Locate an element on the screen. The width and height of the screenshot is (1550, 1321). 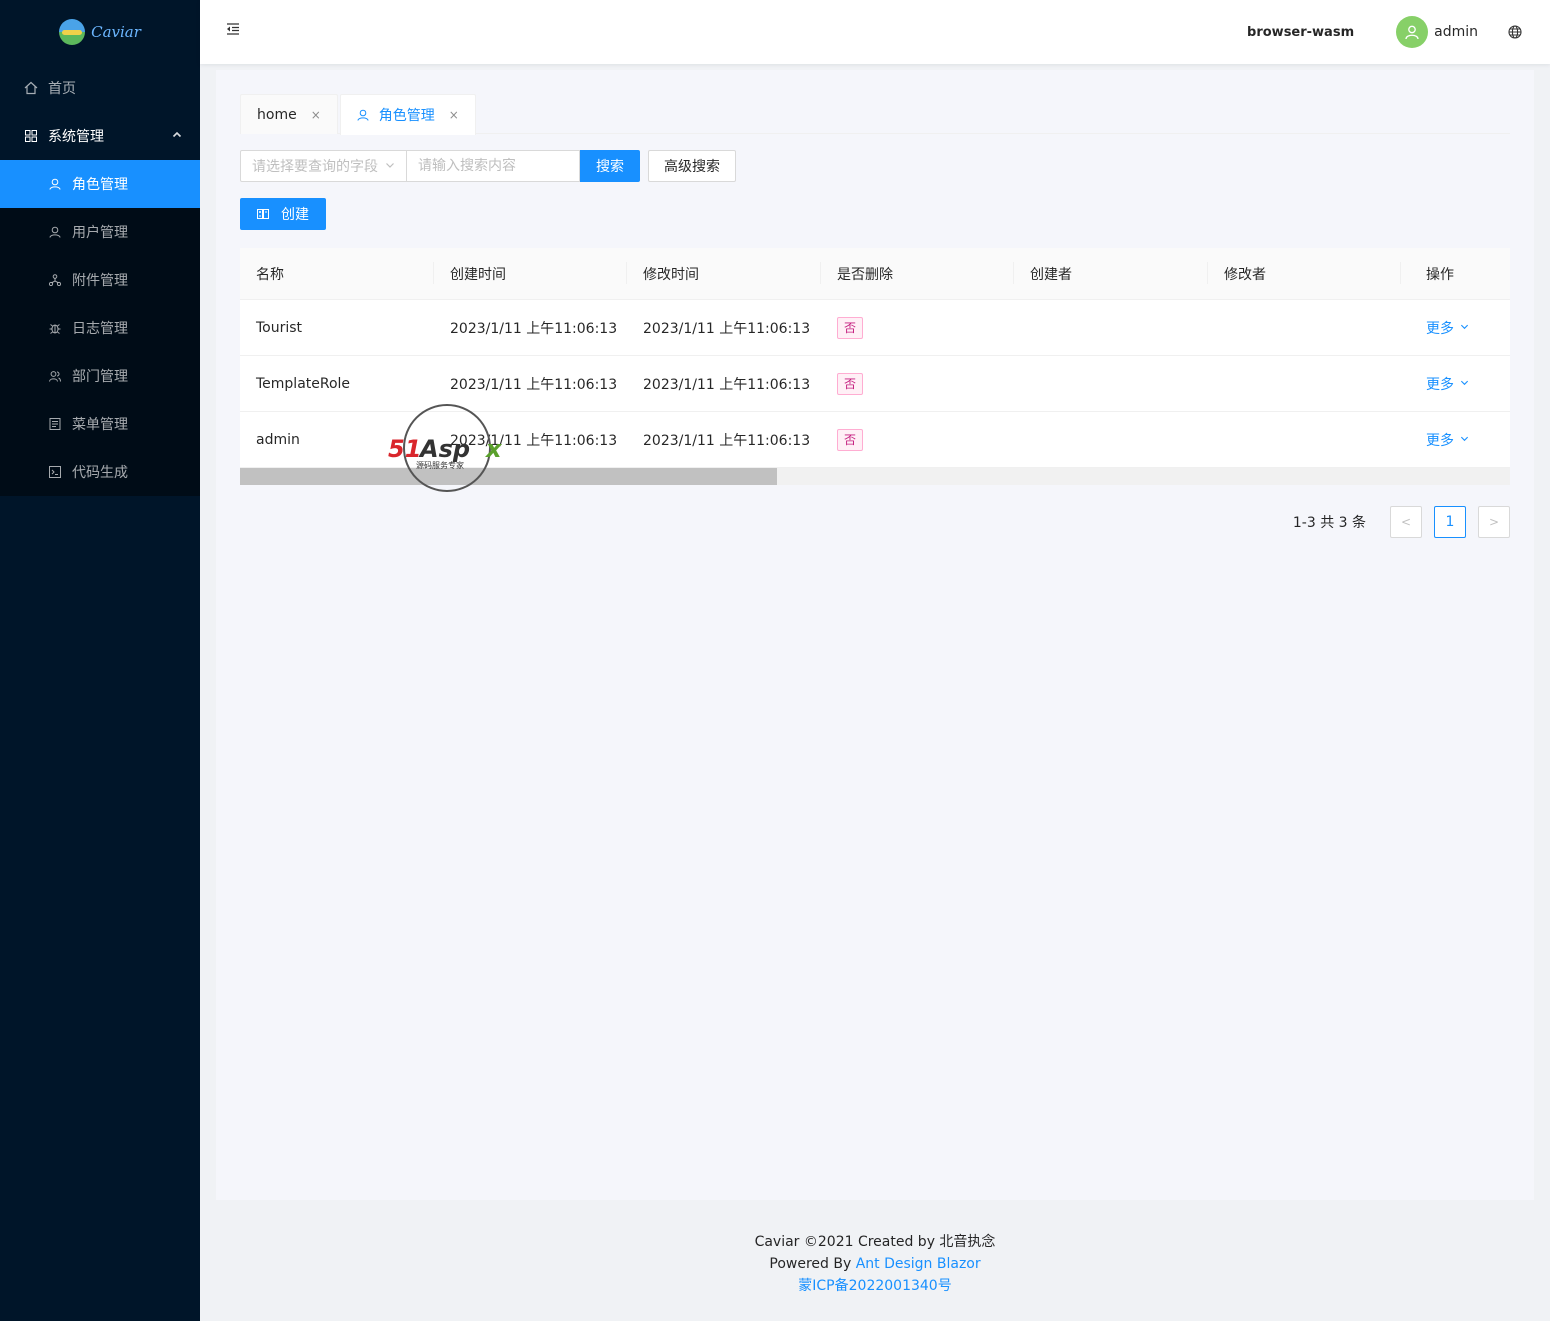
sidebar-item-user: 用户管理 is located at coordinates (100, 232).